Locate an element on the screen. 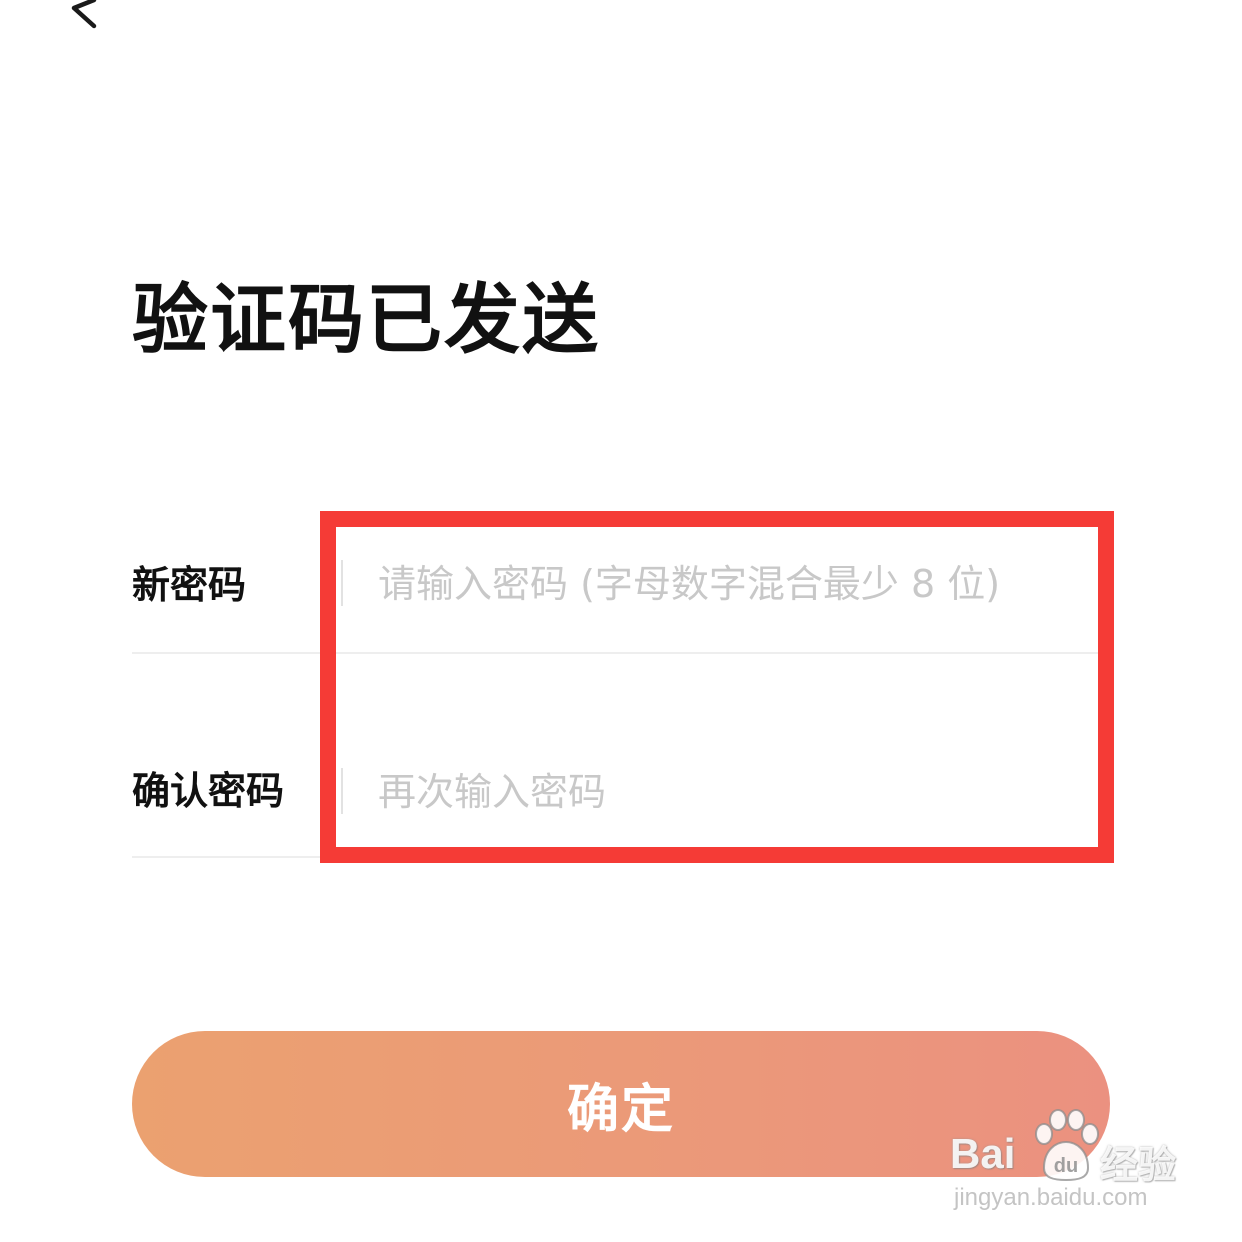 The width and height of the screenshot is (1242, 1242). watermark-product: 经验 is located at coordinates (1138, 1165).